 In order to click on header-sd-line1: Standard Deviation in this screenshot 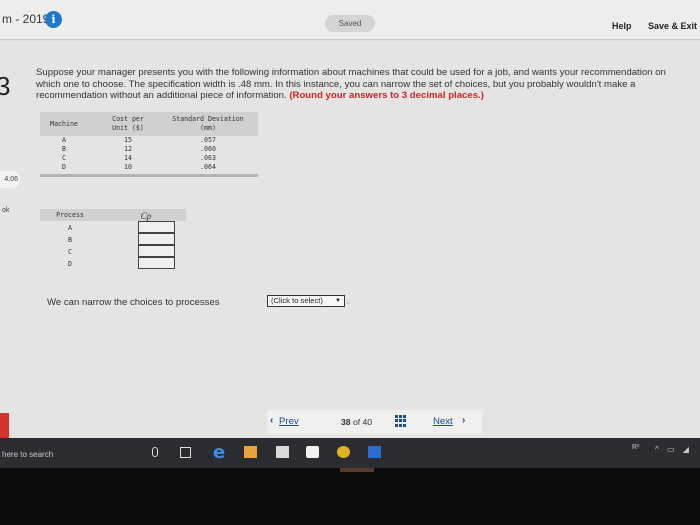, I will do `click(208, 119)`.